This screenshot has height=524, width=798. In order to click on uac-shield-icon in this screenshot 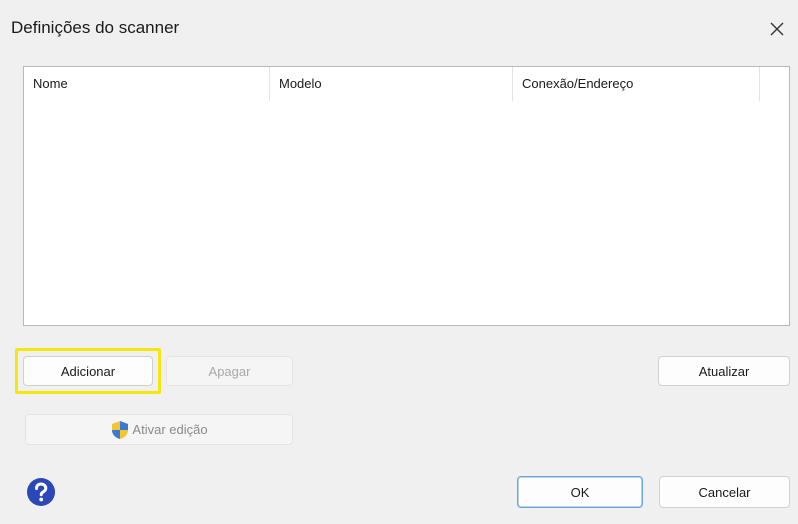, I will do `click(120, 429)`.